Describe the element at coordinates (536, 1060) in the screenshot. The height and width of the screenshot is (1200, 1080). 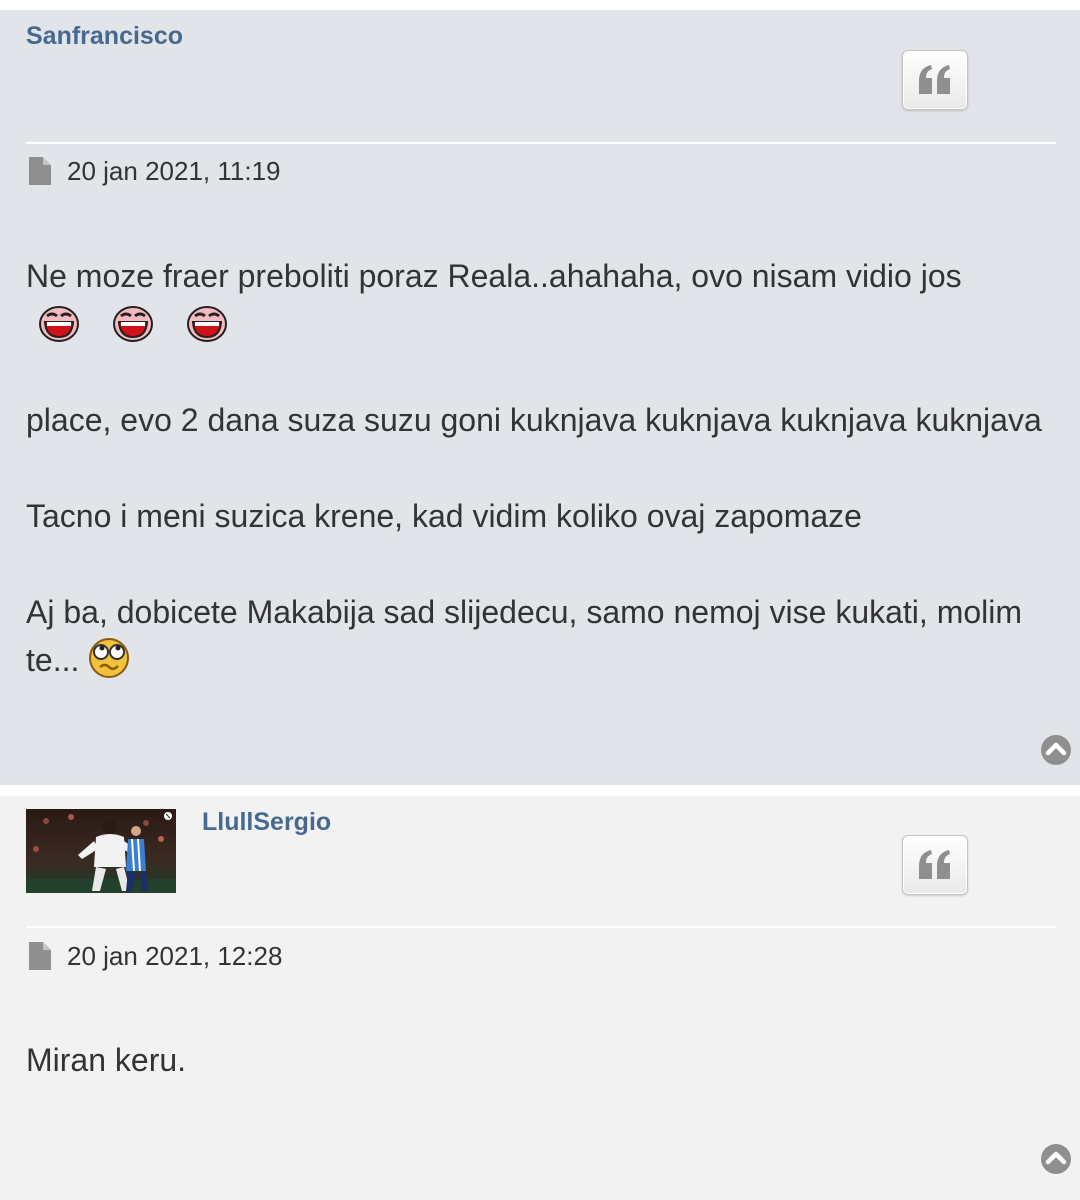
I see `post-content: Miran keru.` at that location.